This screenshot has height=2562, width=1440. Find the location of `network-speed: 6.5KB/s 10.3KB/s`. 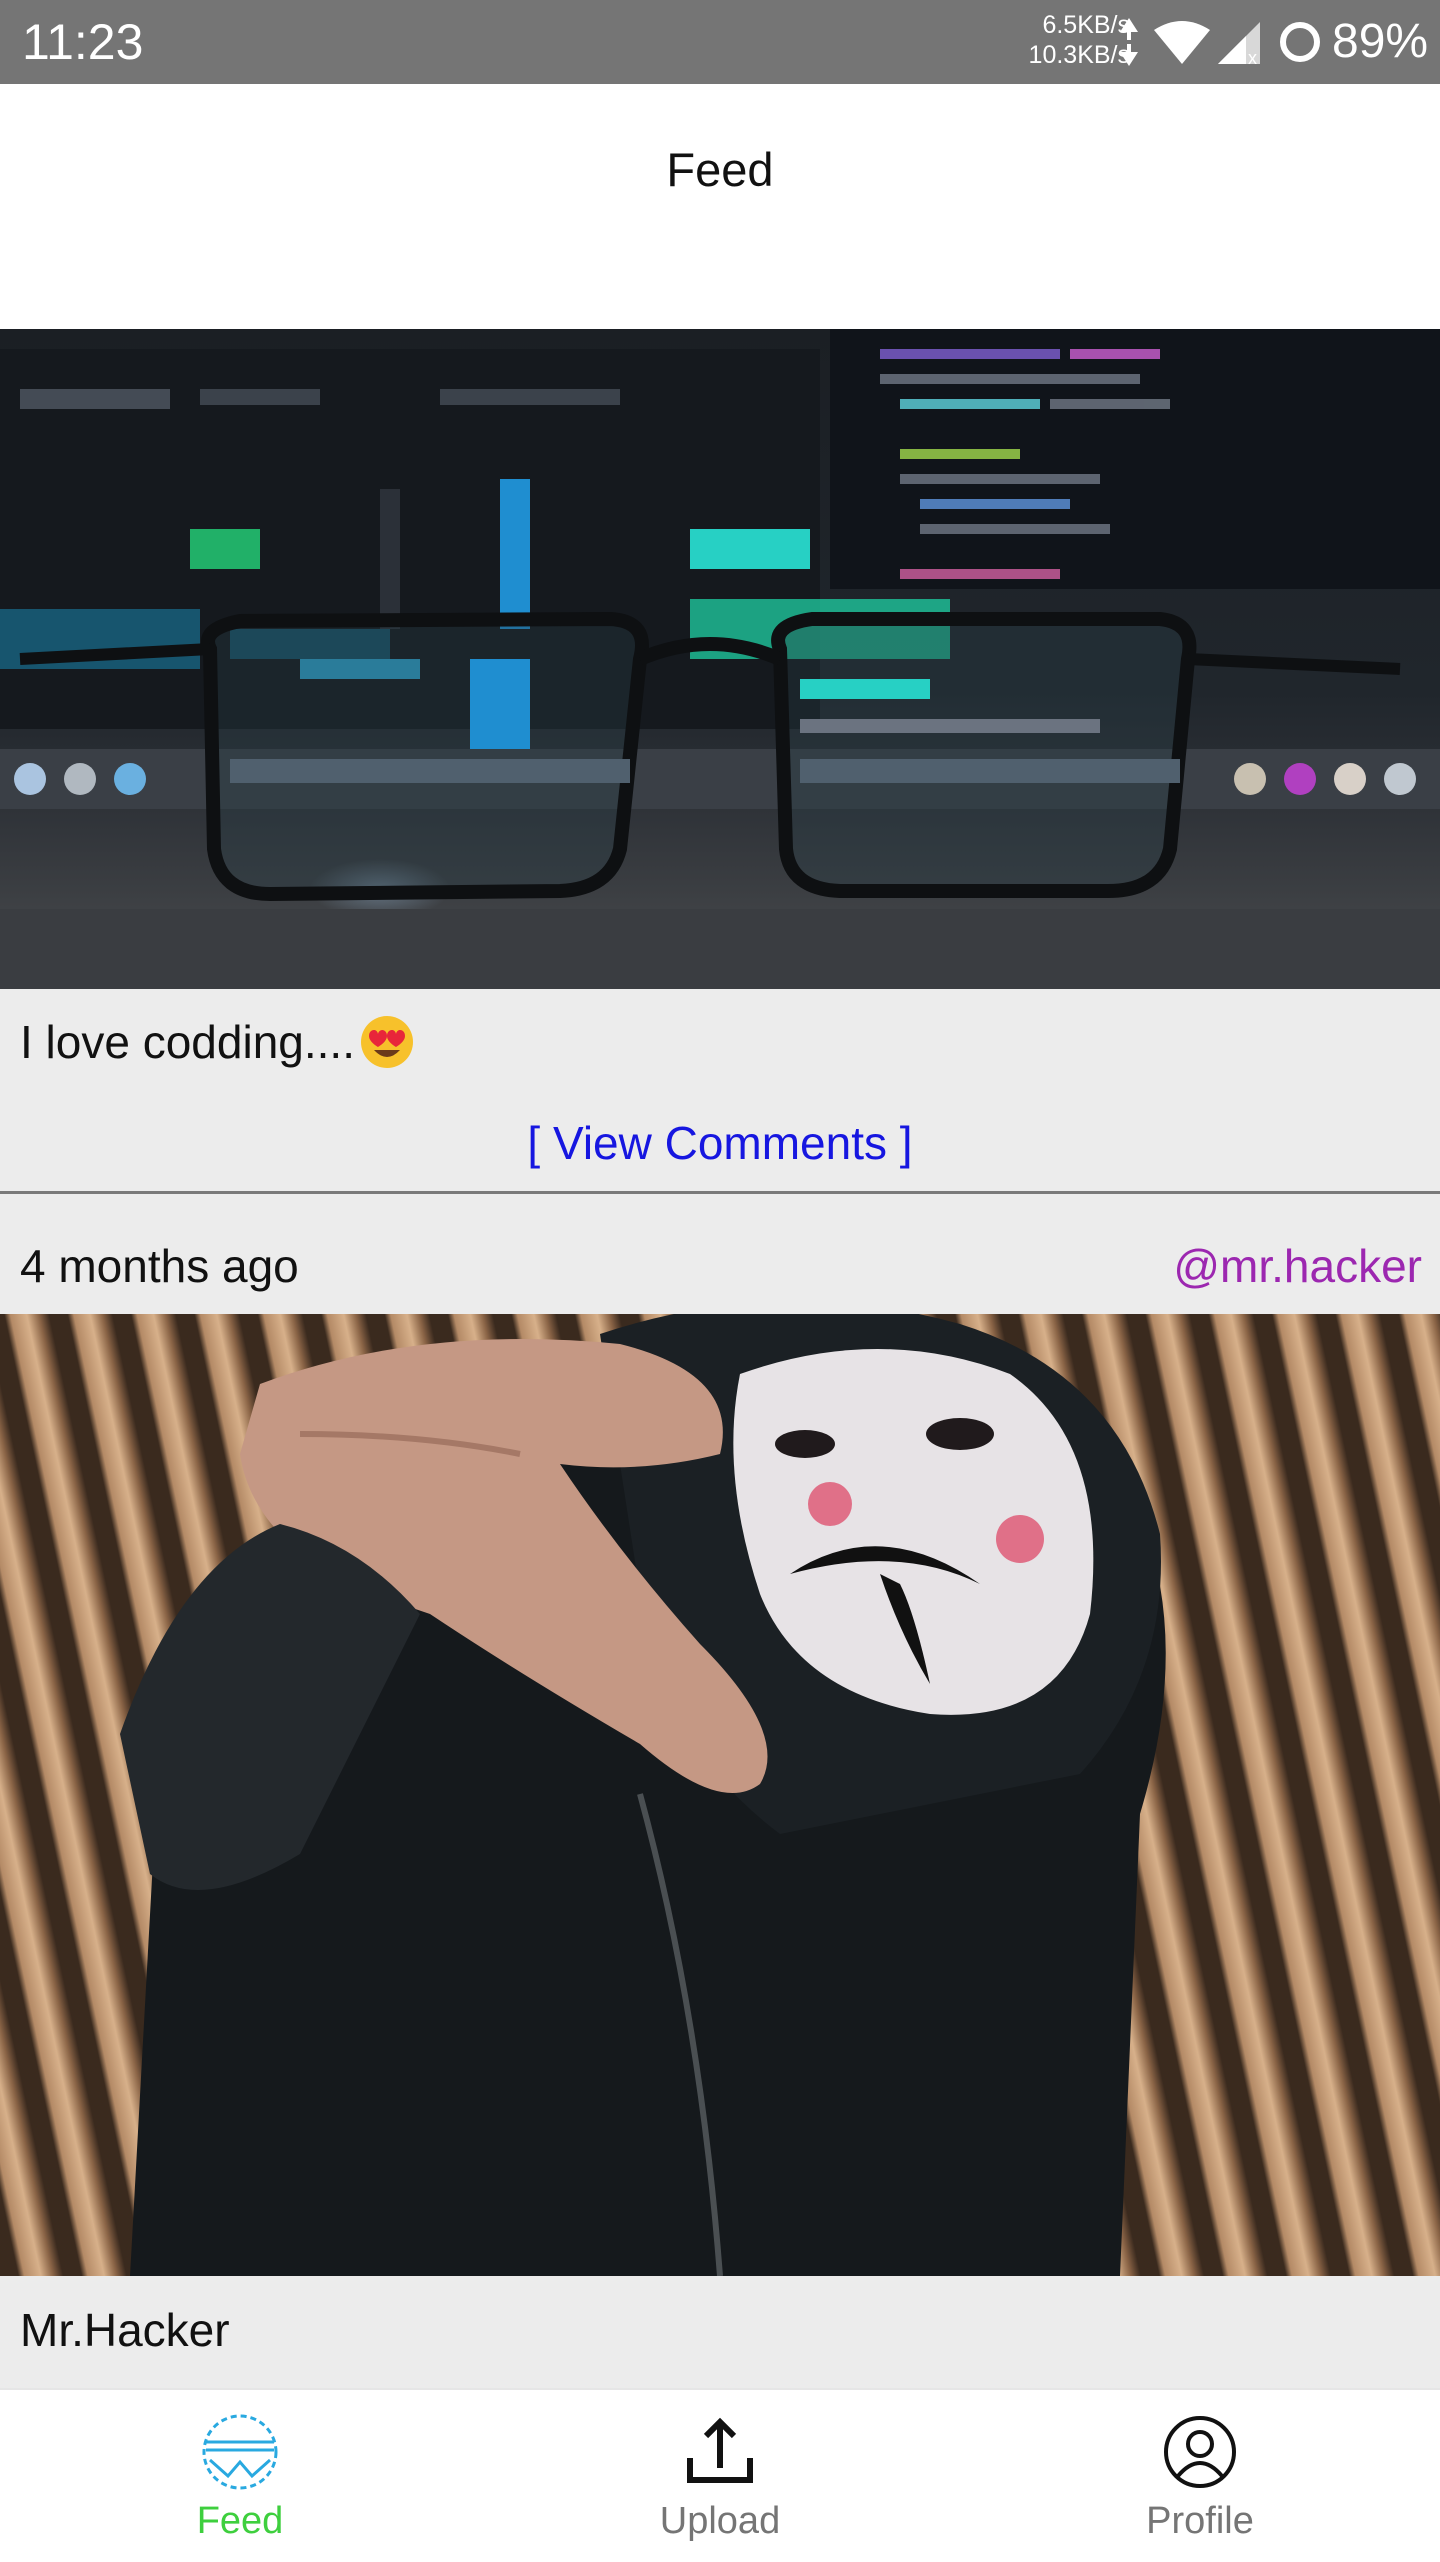

network-speed: 6.5KB/s 10.3KB/s is located at coordinates (1079, 40).